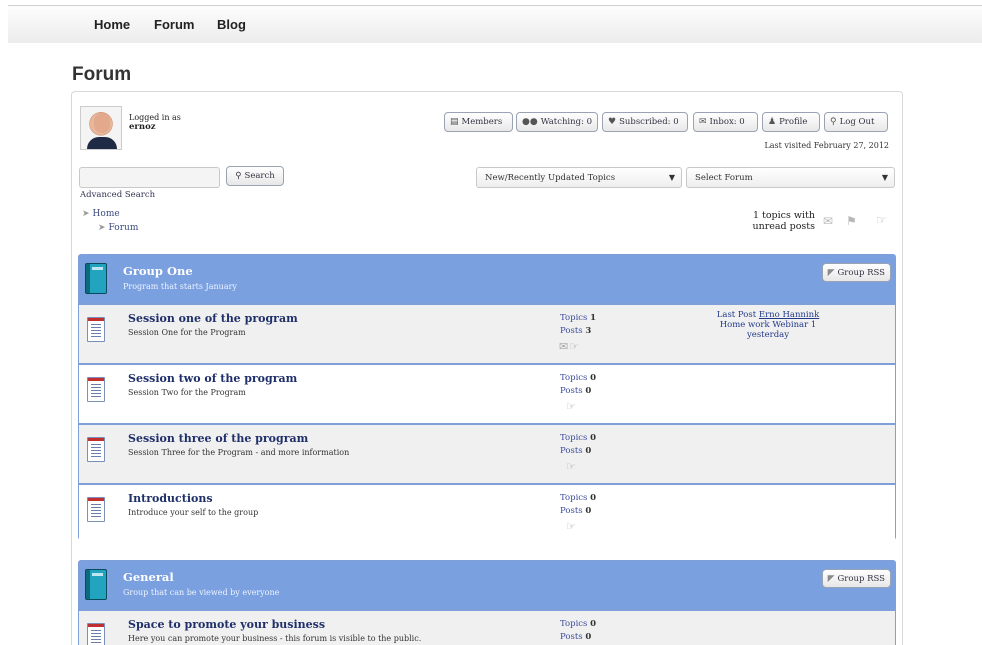 Image resolution: width=982 pixels, height=645 pixels. What do you see at coordinates (213, 318) in the screenshot?
I see `forum-title: Session one of the program` at bounding box center [213, 318].